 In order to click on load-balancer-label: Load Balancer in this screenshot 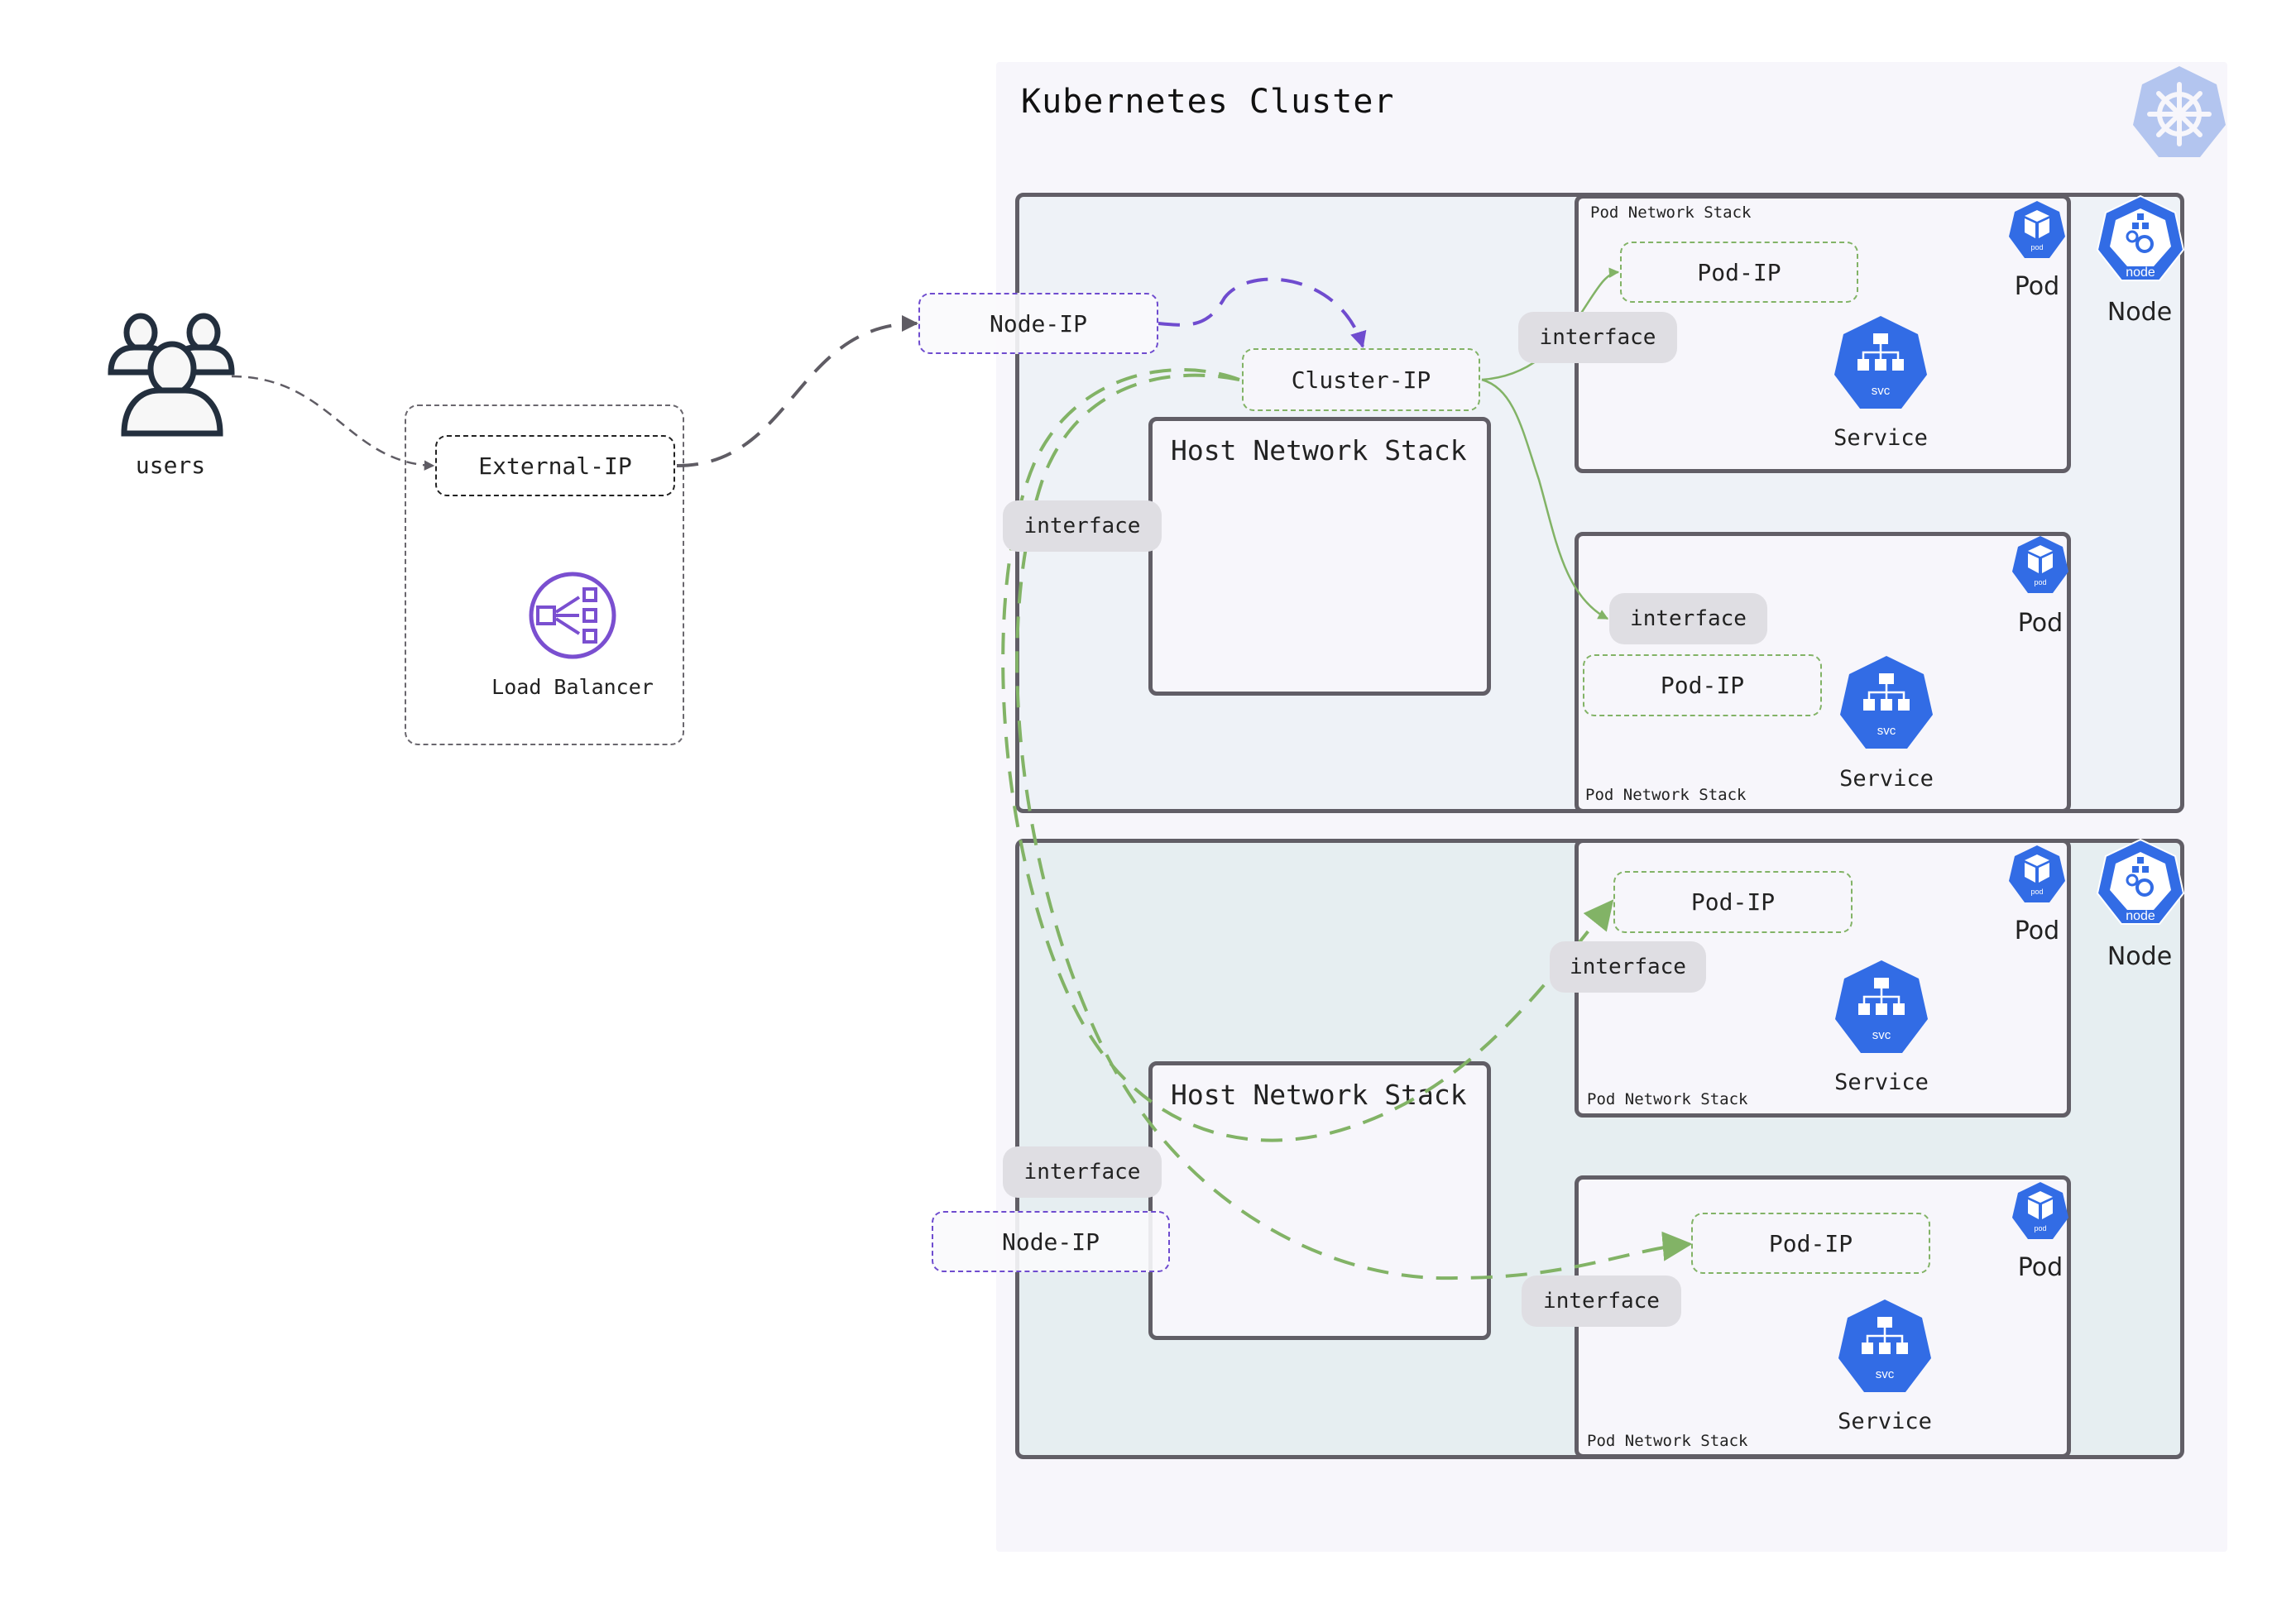, I will do `click(572, 687)`.